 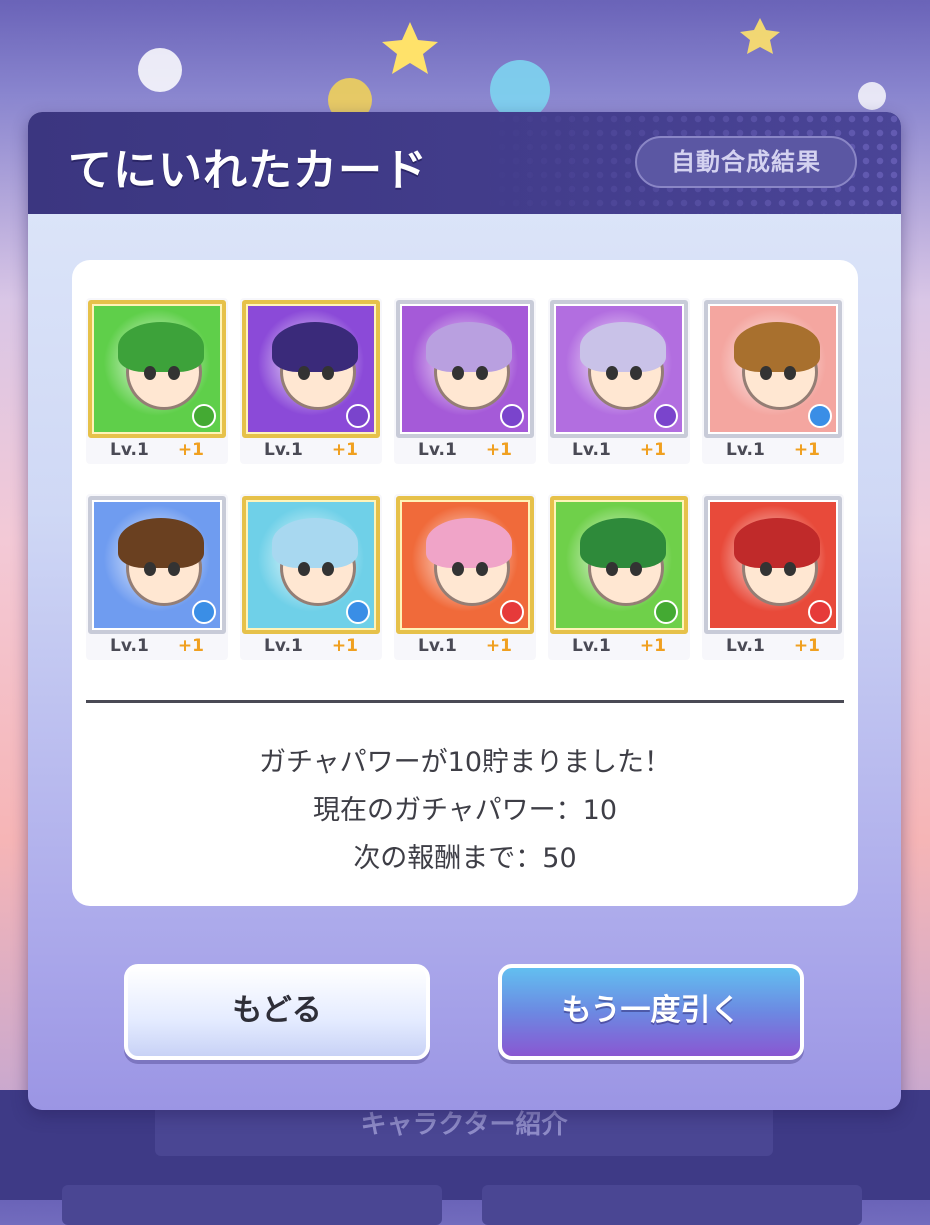 I want to click on current-gacha-power-text: 現在のガチャパワー：10, so click(x=465, y=810).